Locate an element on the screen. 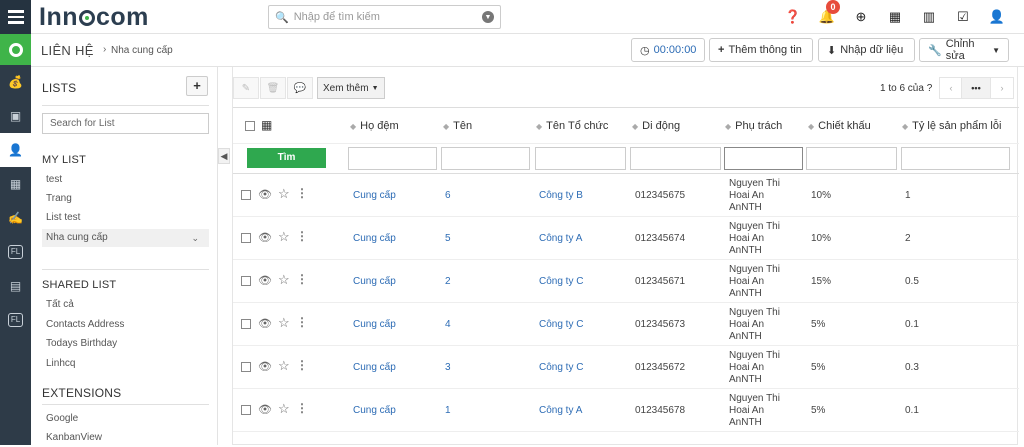 This screenshot has height=447, width=1024. edit-button: 🔧 Chỉnh sửa ▼ is located at coordinates (964, 50).